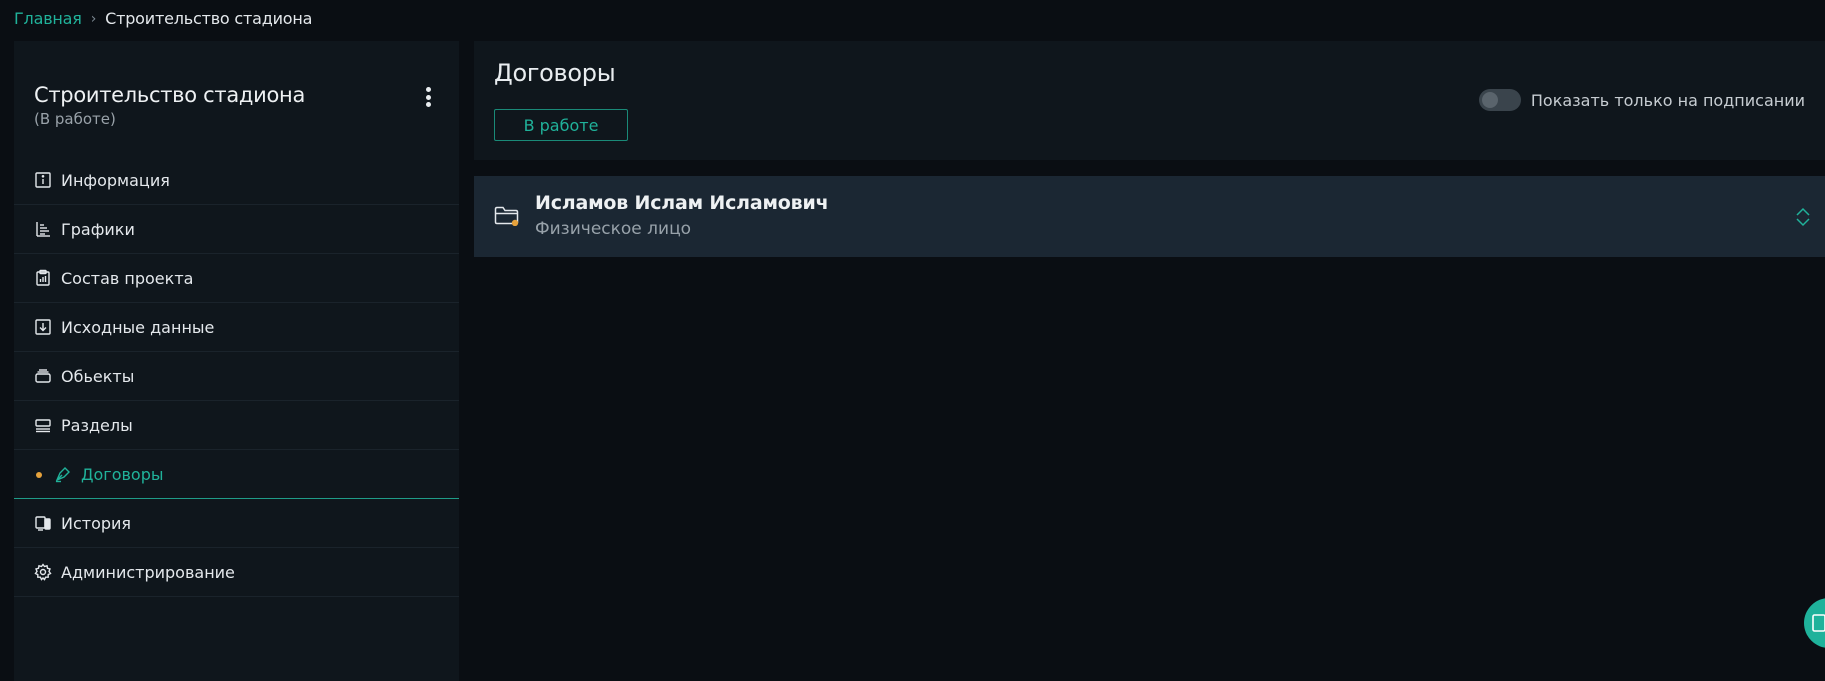 The width and height of the screenshot is (1825, 681). What do you see at coordinates (43, 327) in the screenshot?
I see `download-box-icon` at bounding box center [43, 327].